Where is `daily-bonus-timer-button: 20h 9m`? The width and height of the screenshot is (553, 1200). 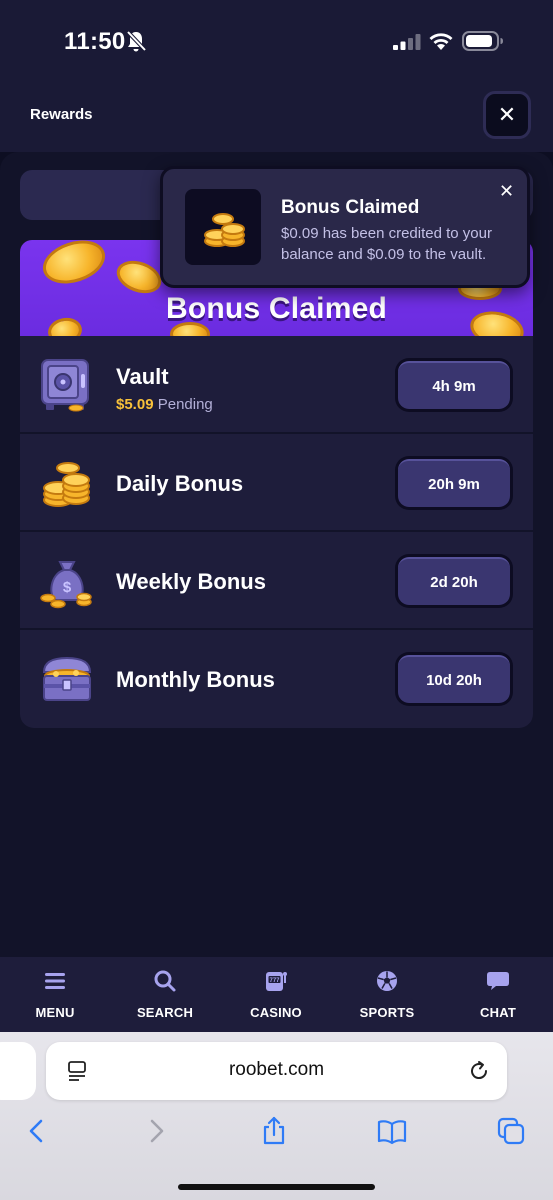 daily-bonus-timer-button: 20h 9m is located at coordinates (454, 483).